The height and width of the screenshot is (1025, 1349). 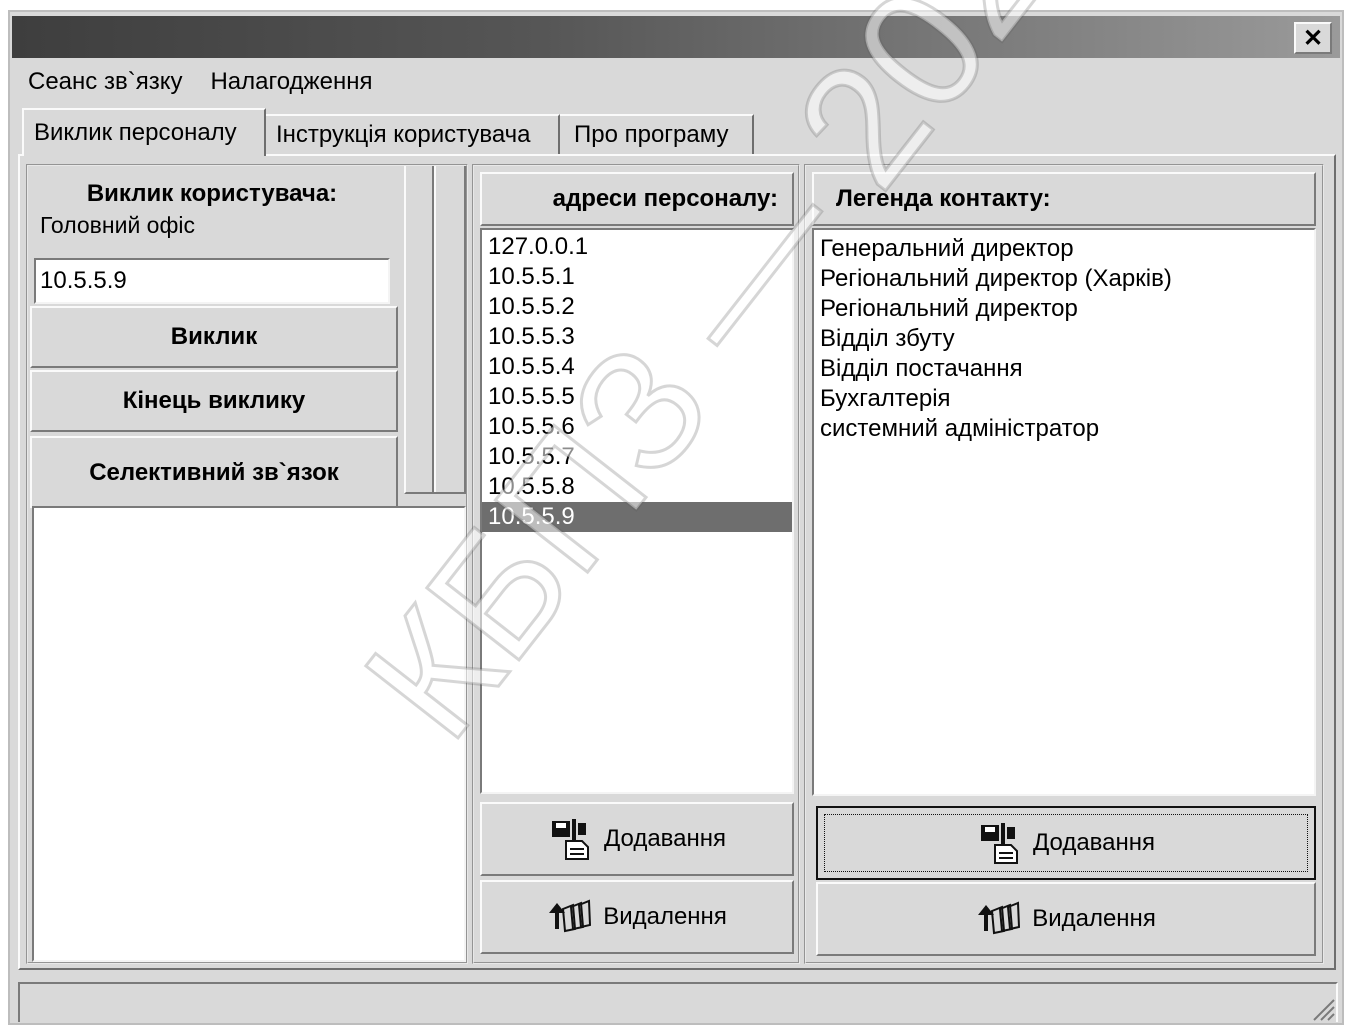 What do you see at coordinates (637, 517) in the screenshot?
I see `address-item-selected: 10.5.5.9` at bounding box center [637, 517].